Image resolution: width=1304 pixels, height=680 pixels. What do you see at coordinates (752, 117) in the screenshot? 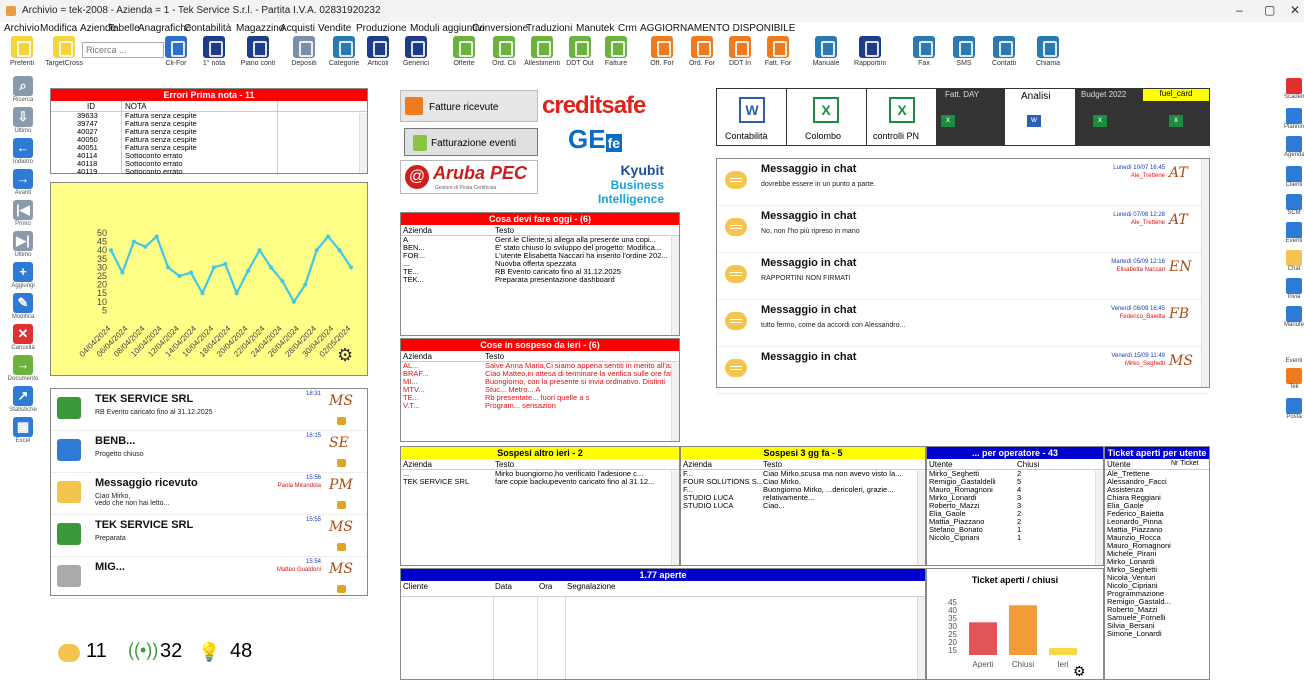
I see `contabilita-shortcut: W Contabilità` at bounding box center [752, 117].